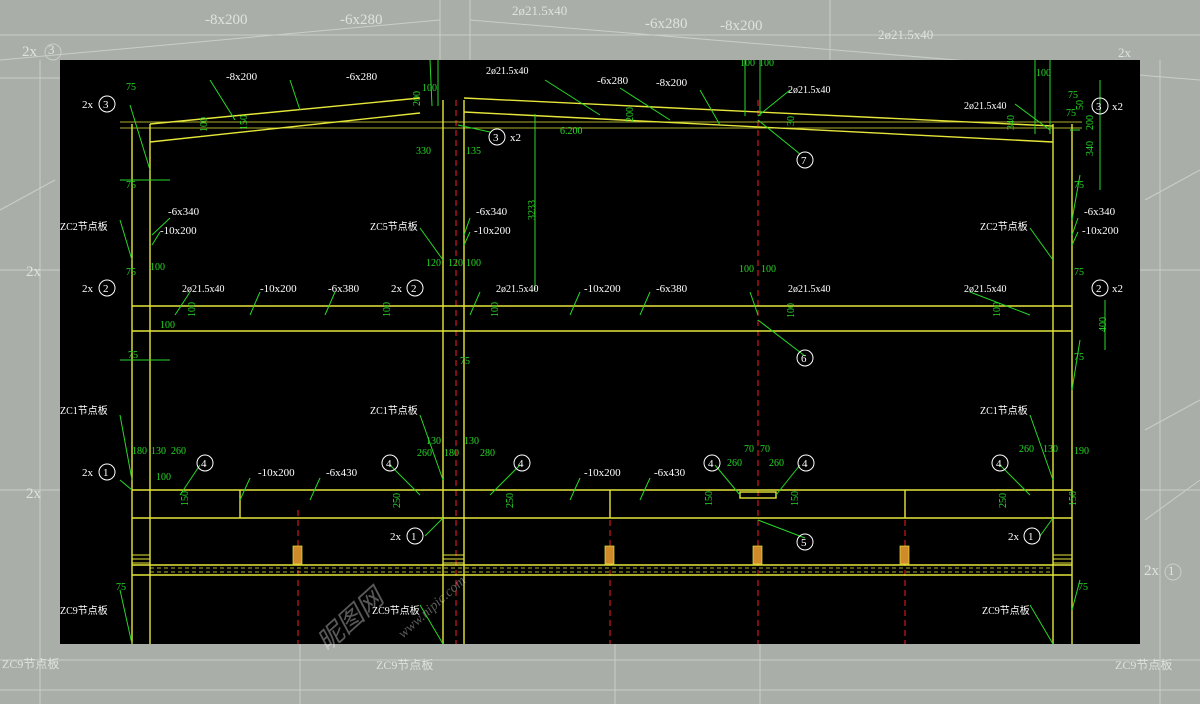 The height and width of the screenshot is (704, 1200). Describe the element at coordinates (473, 151) in the screenshot. I see `dim: 135` at that location.